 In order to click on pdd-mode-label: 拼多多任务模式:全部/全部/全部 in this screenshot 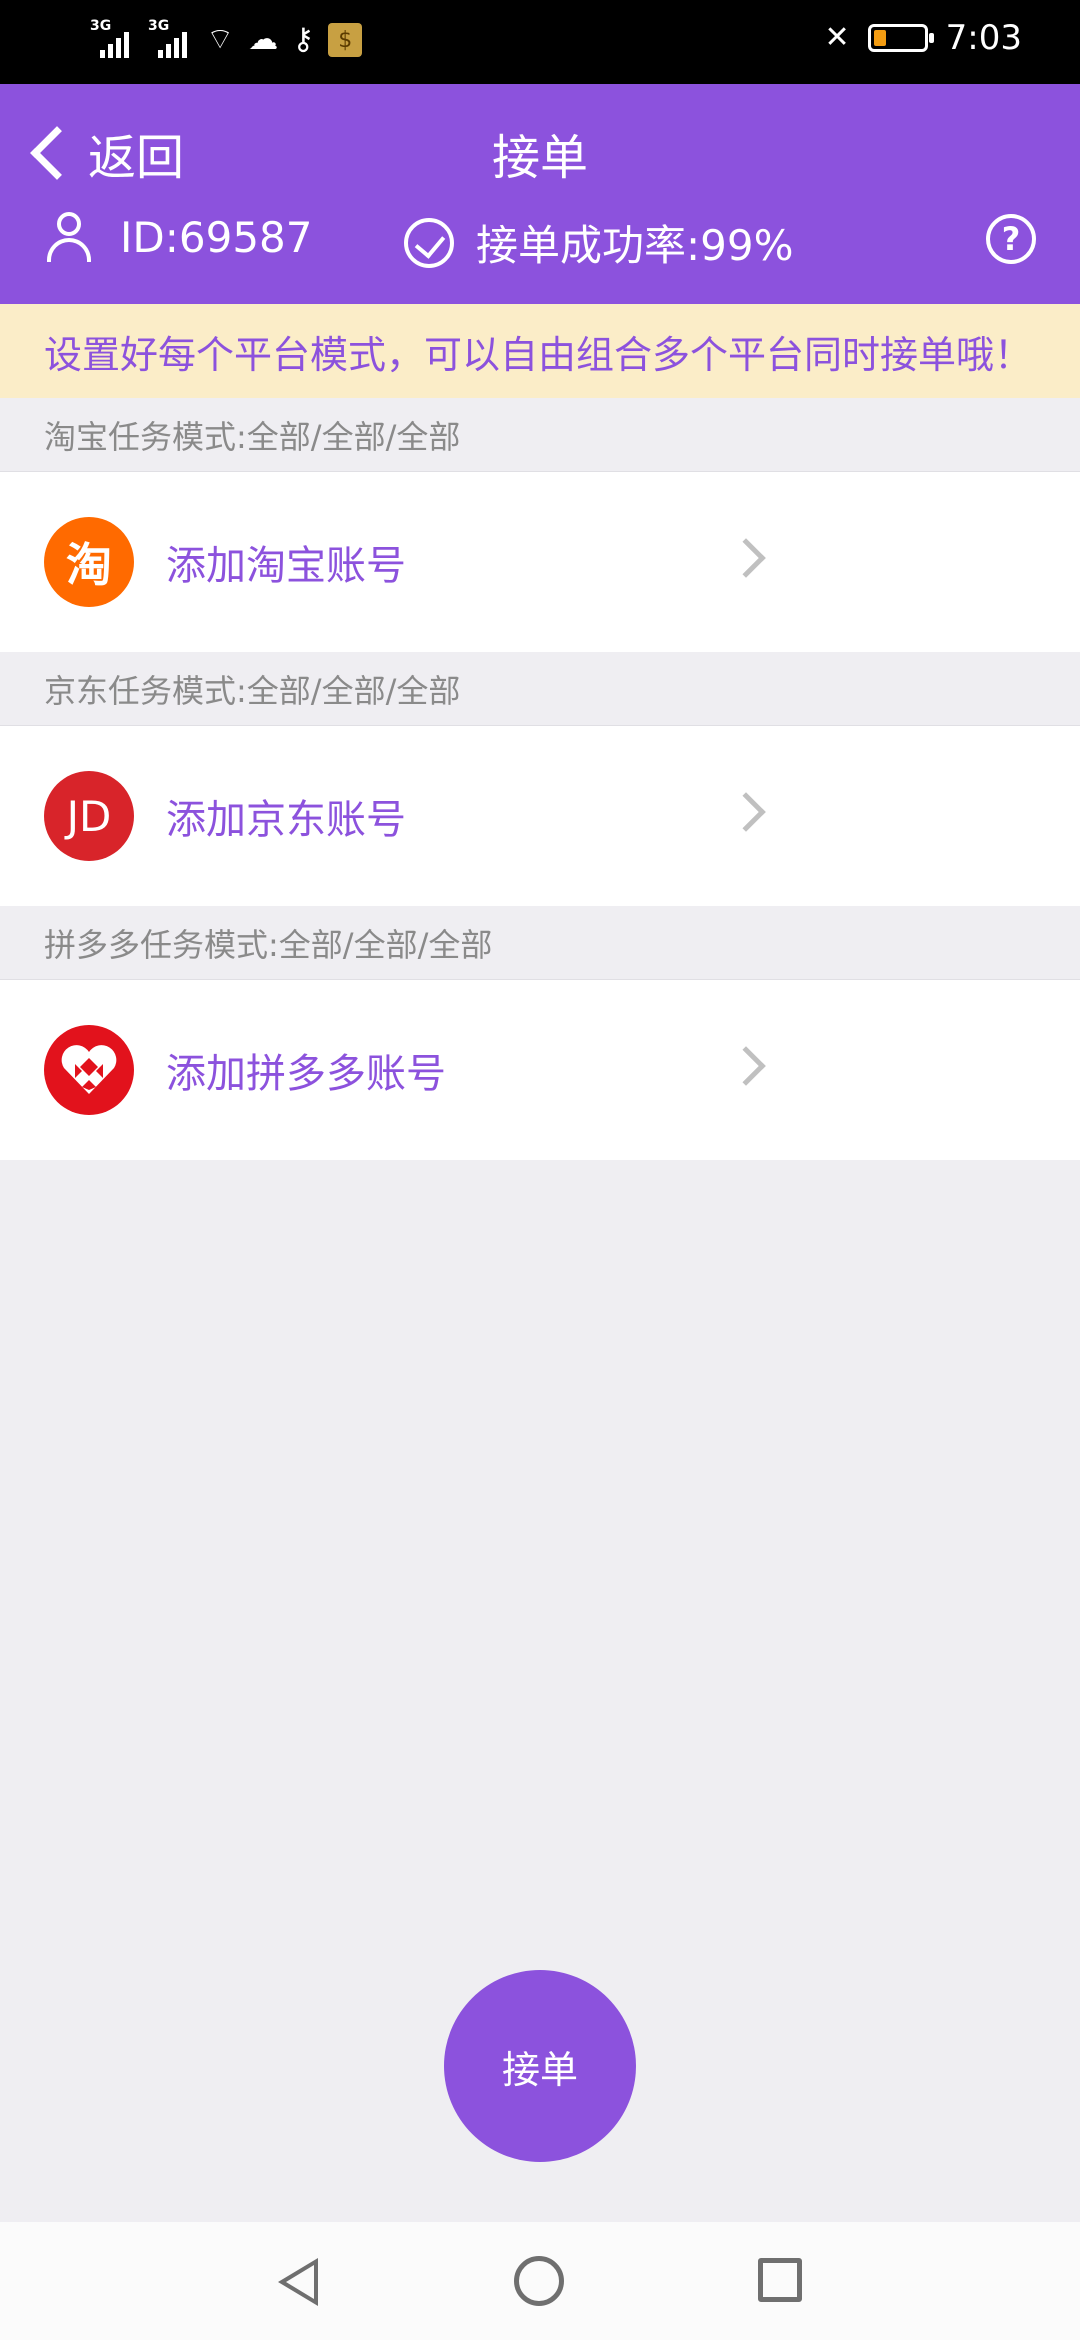, I will do `click(540, 943)`.